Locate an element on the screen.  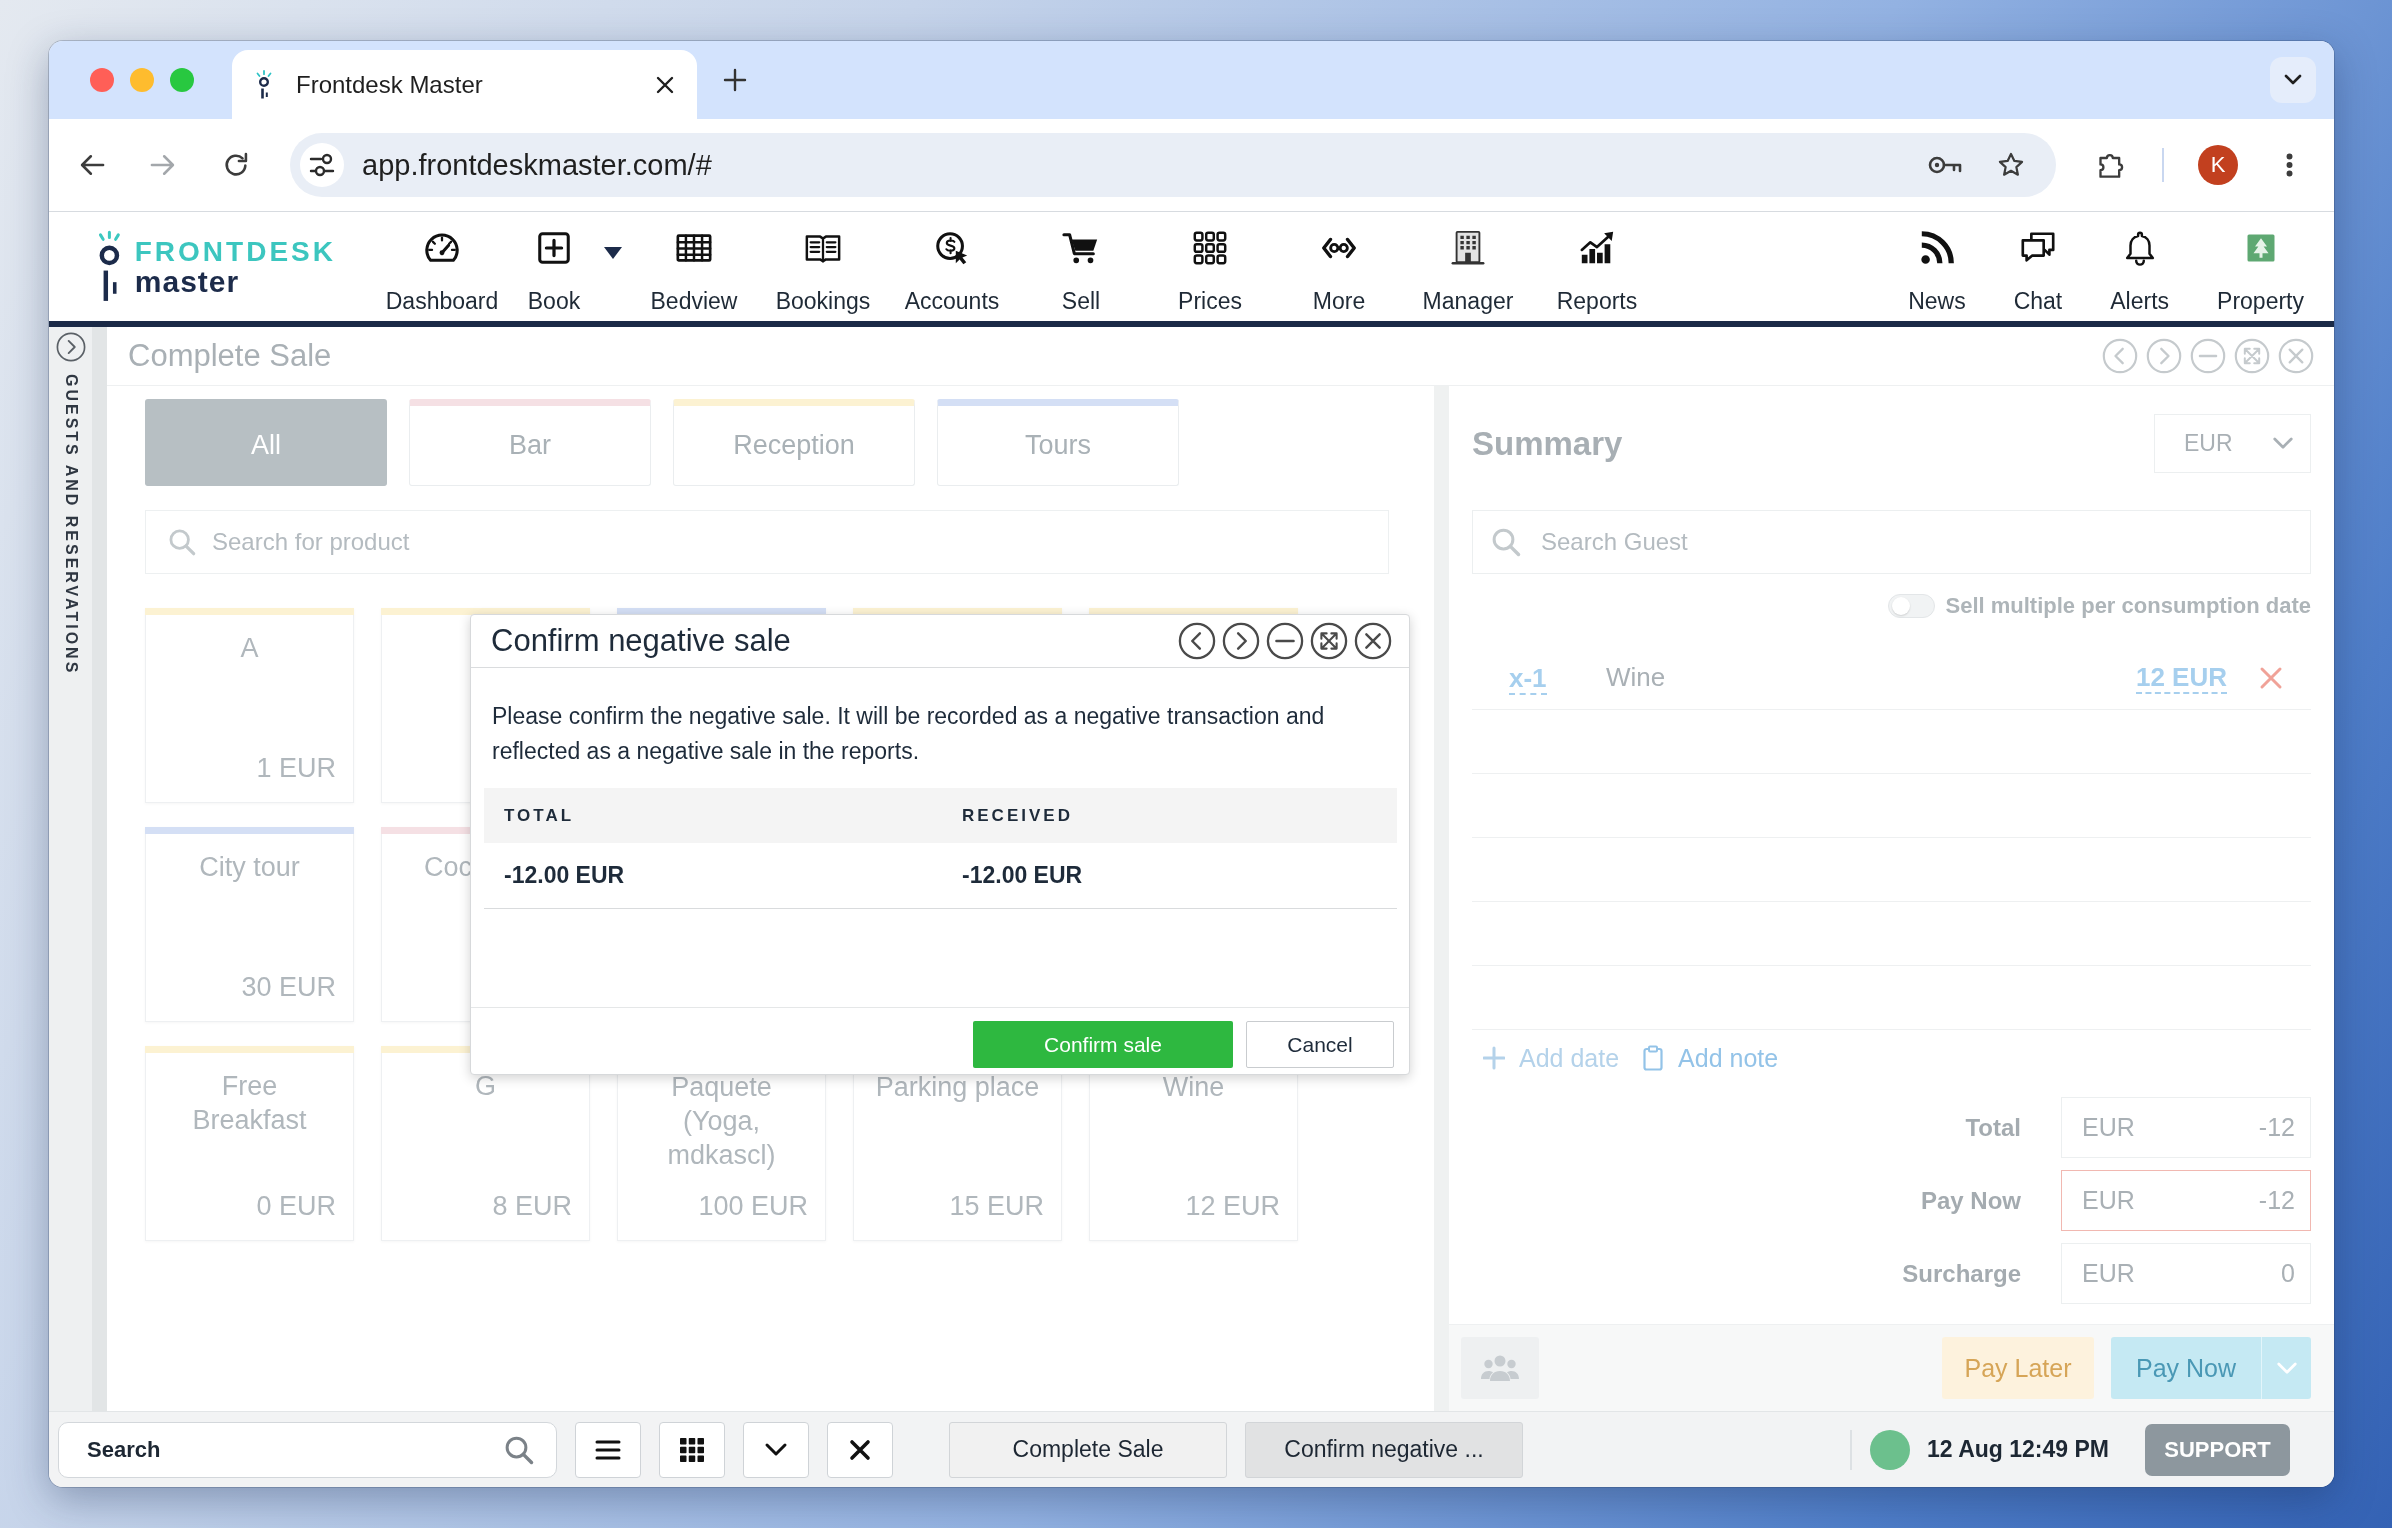
building-icon is located at coordinates (1468, 248).